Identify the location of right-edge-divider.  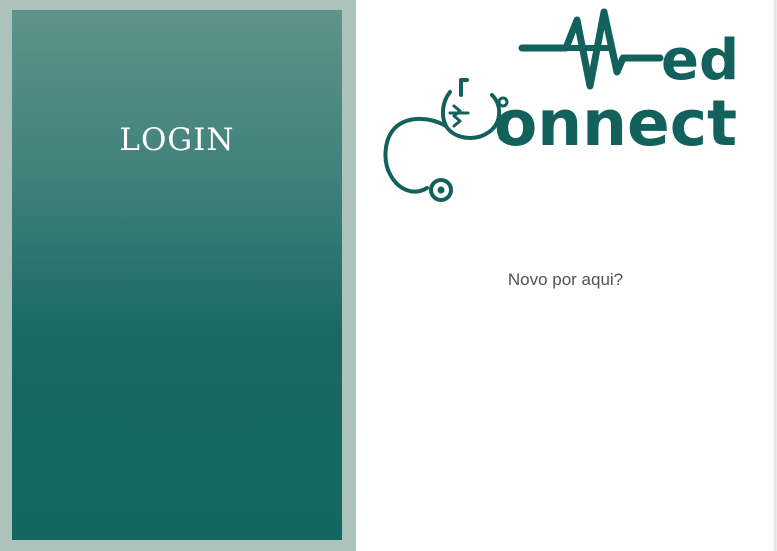
(775, 275).